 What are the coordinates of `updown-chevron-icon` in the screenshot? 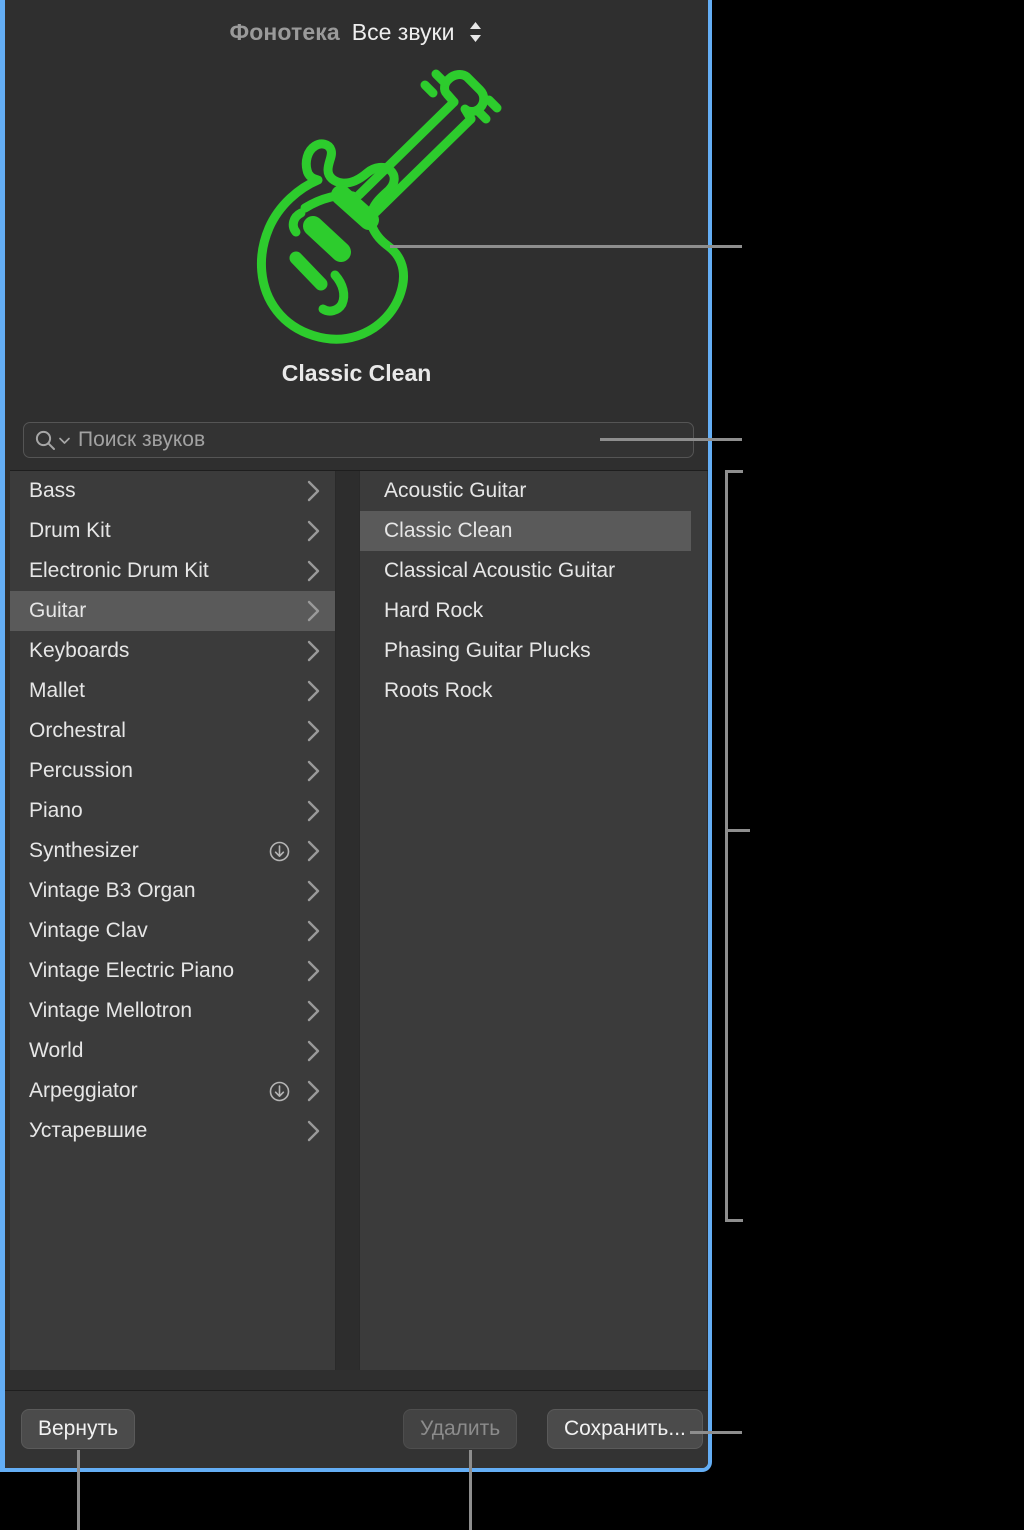 It's located at (475, 32).